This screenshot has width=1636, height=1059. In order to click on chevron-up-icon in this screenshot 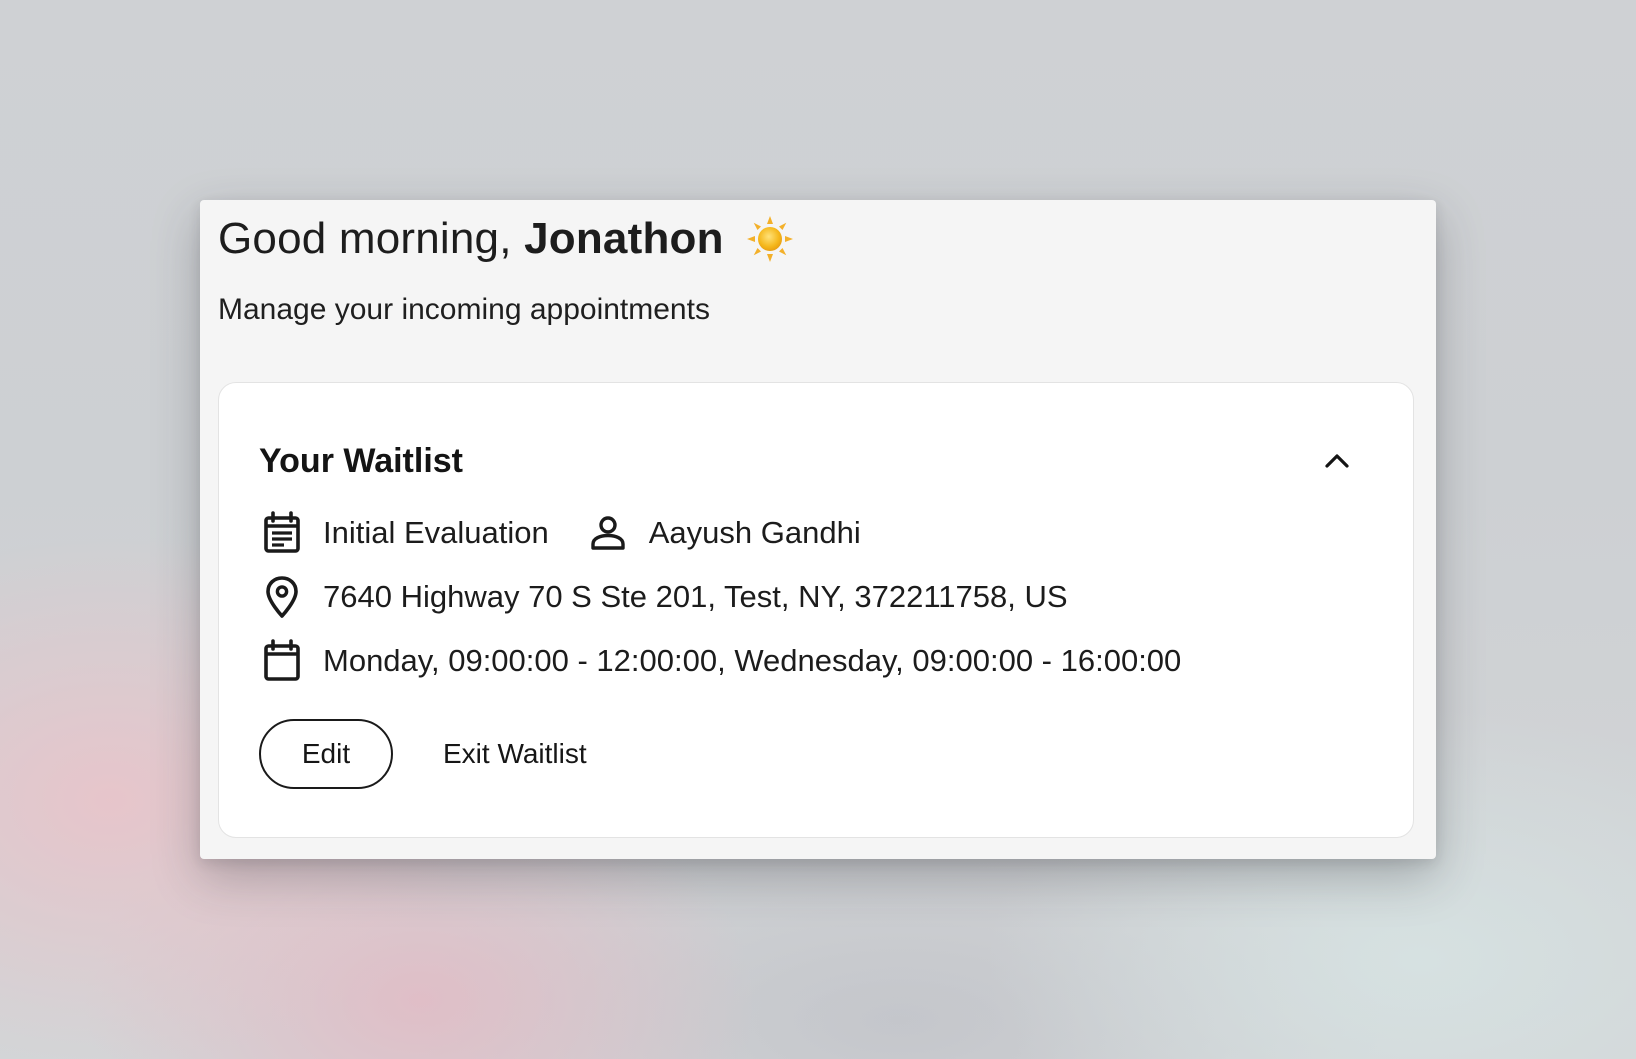, I will do `click(1337, 461)`.